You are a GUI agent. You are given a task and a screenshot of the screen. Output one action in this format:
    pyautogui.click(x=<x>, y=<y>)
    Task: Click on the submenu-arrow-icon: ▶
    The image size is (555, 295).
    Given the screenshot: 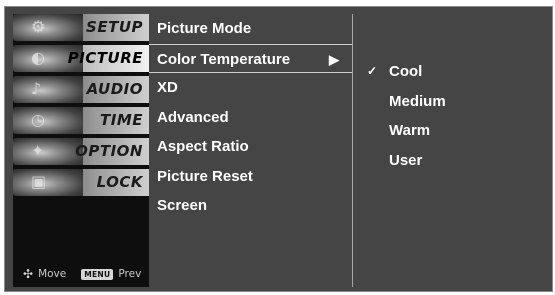 What is the action you would take?
    pyautogui.click(x=334, y=59)
    